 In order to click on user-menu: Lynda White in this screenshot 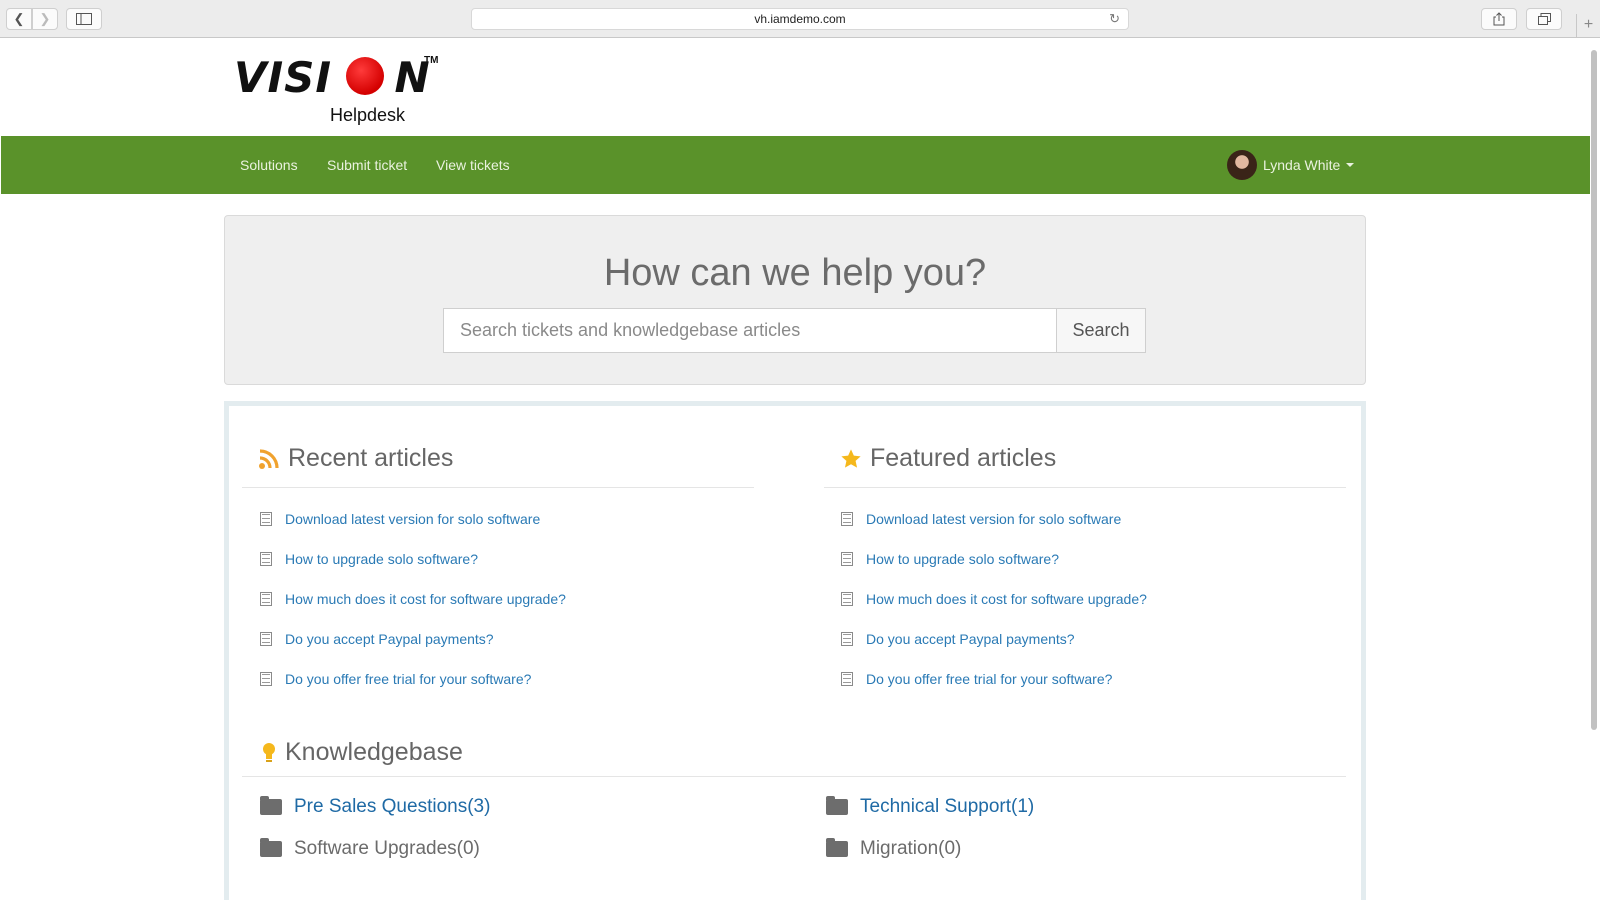, I will do `click(1291, 165)`.